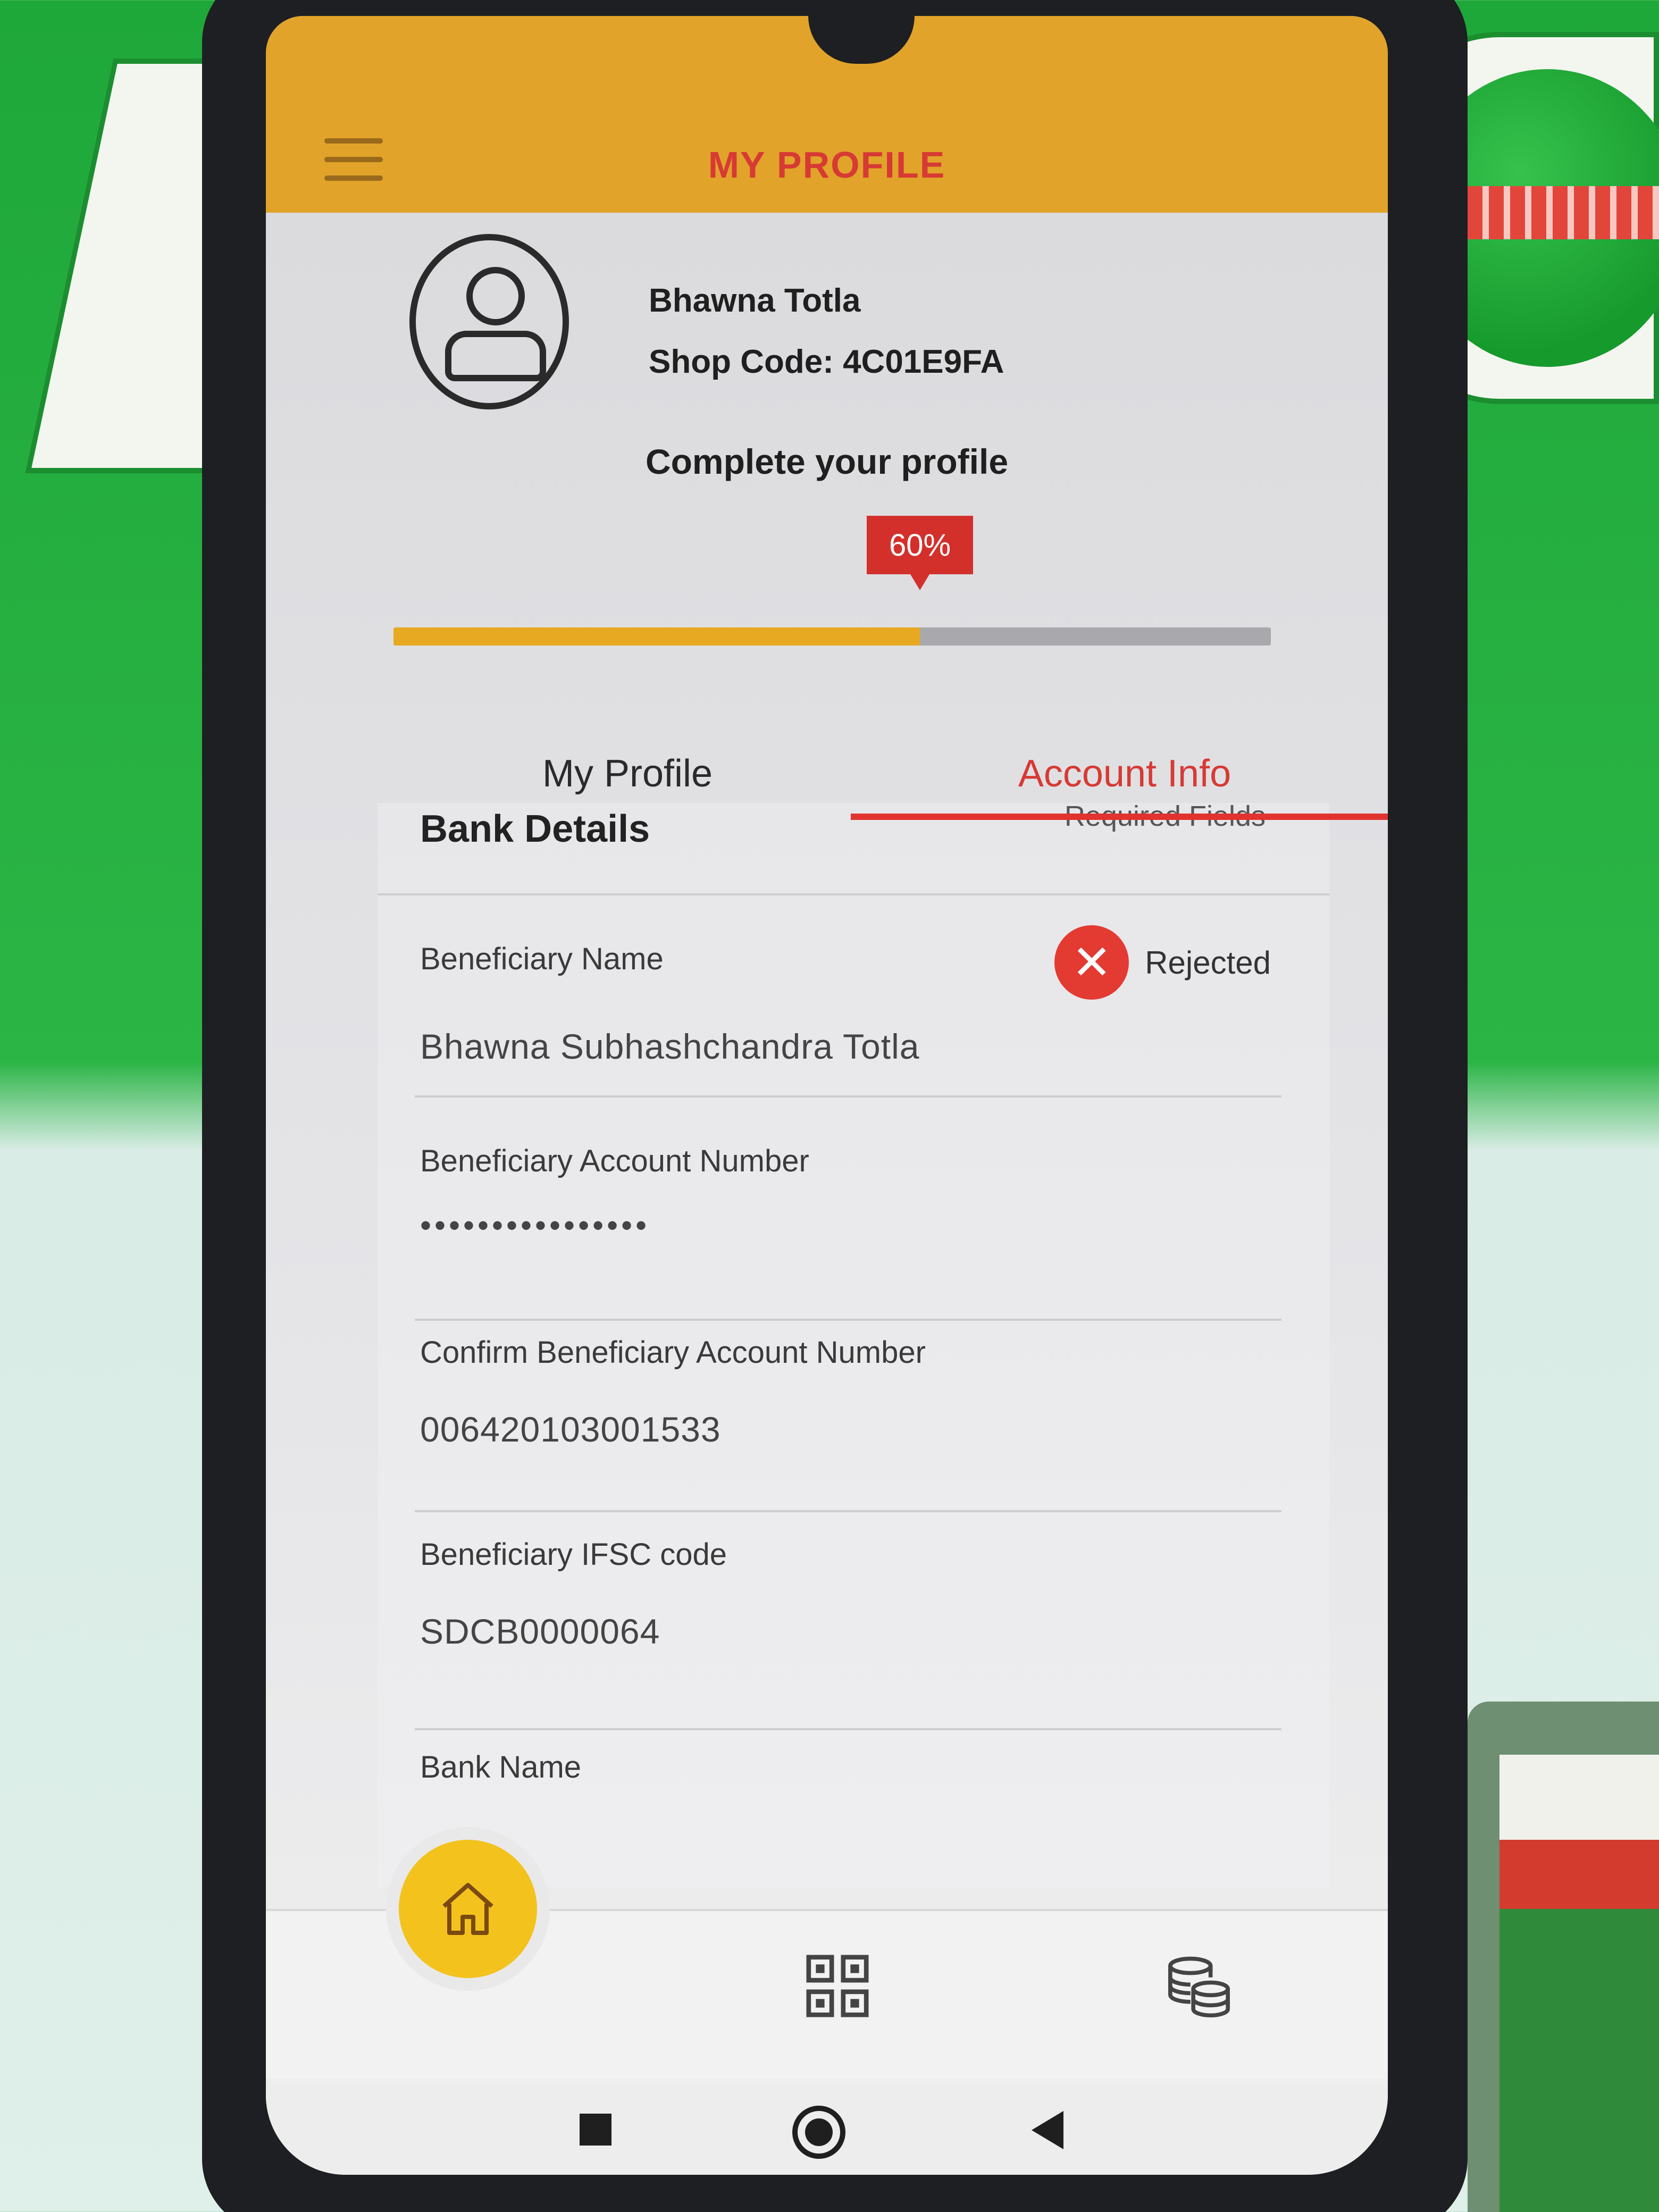 This screenshot has height=2212, width=1659. I want to click on field-label: Beneficiary Name, so click(542, 959).